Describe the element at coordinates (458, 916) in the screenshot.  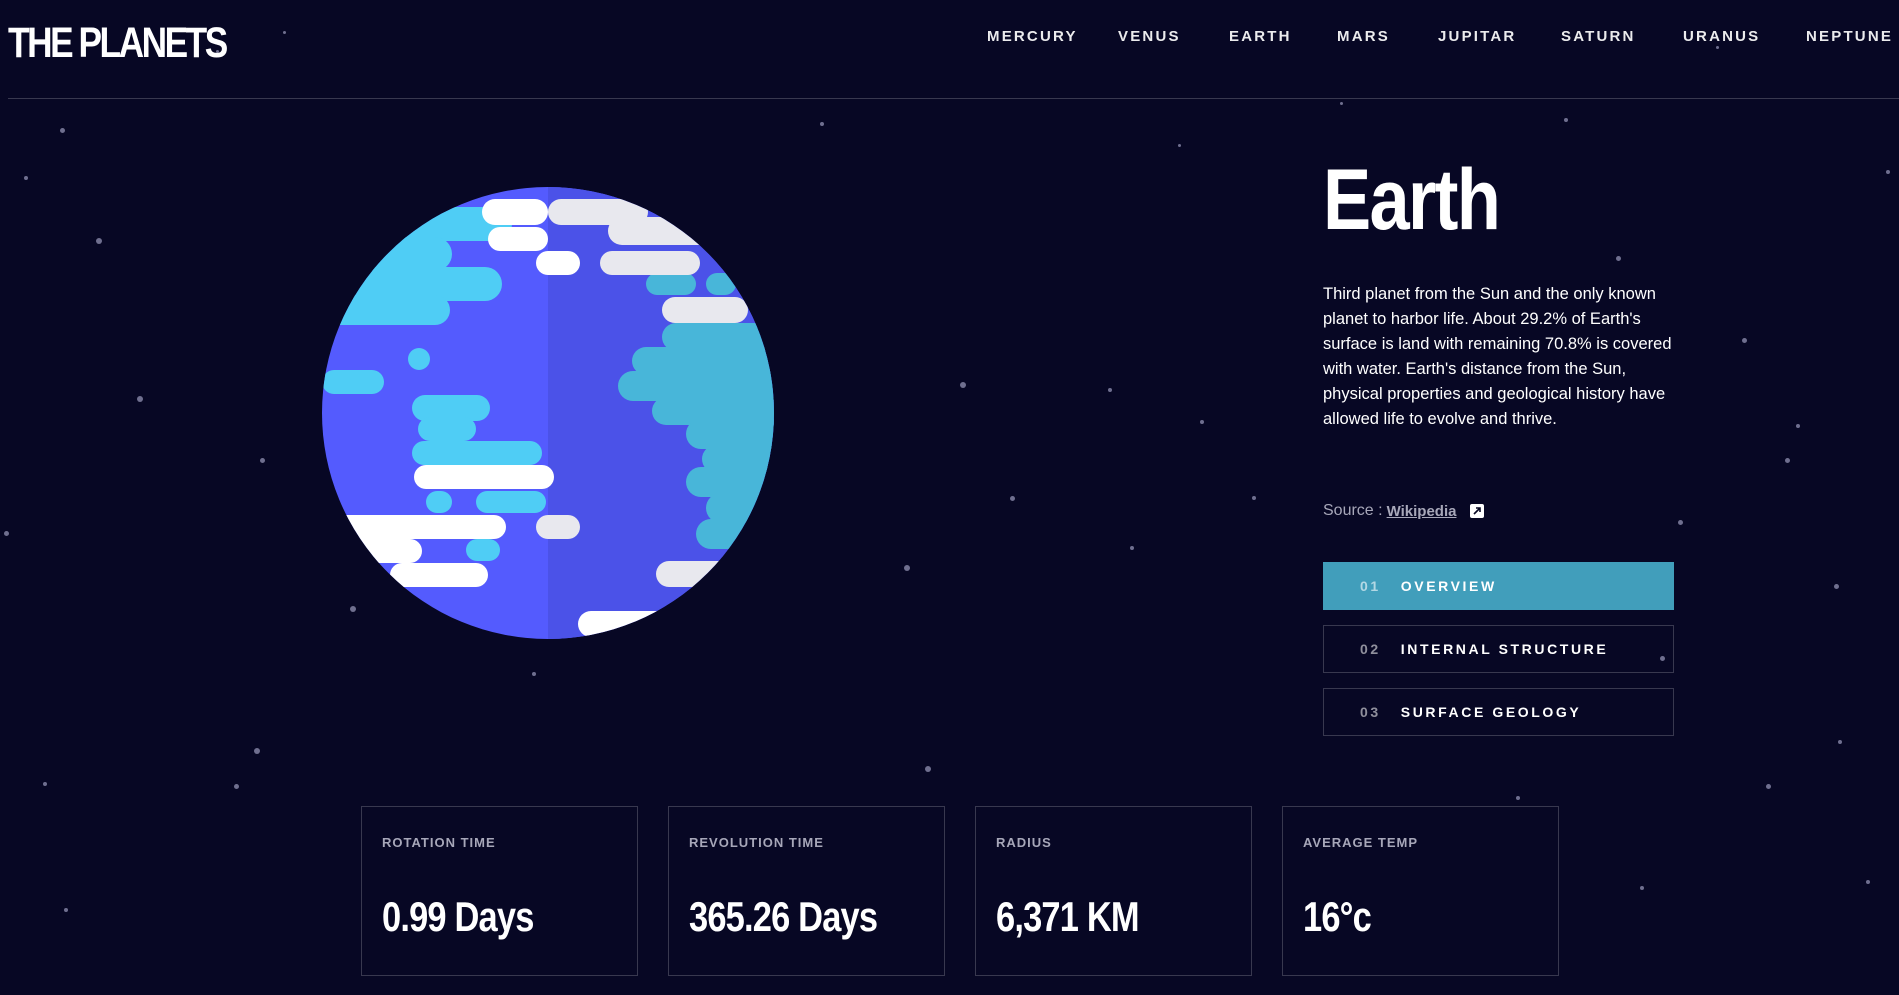
I see `stat-value: 0.99 Days` at that location.